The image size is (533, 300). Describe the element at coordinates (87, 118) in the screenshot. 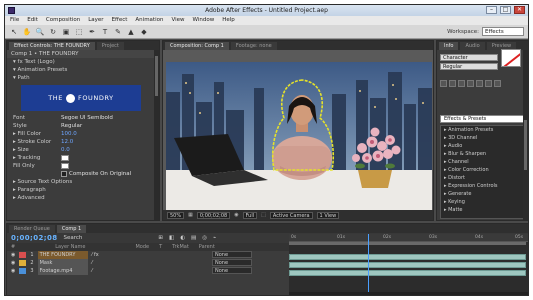

I see `font-select: Segoe UI Semibold` at that location.